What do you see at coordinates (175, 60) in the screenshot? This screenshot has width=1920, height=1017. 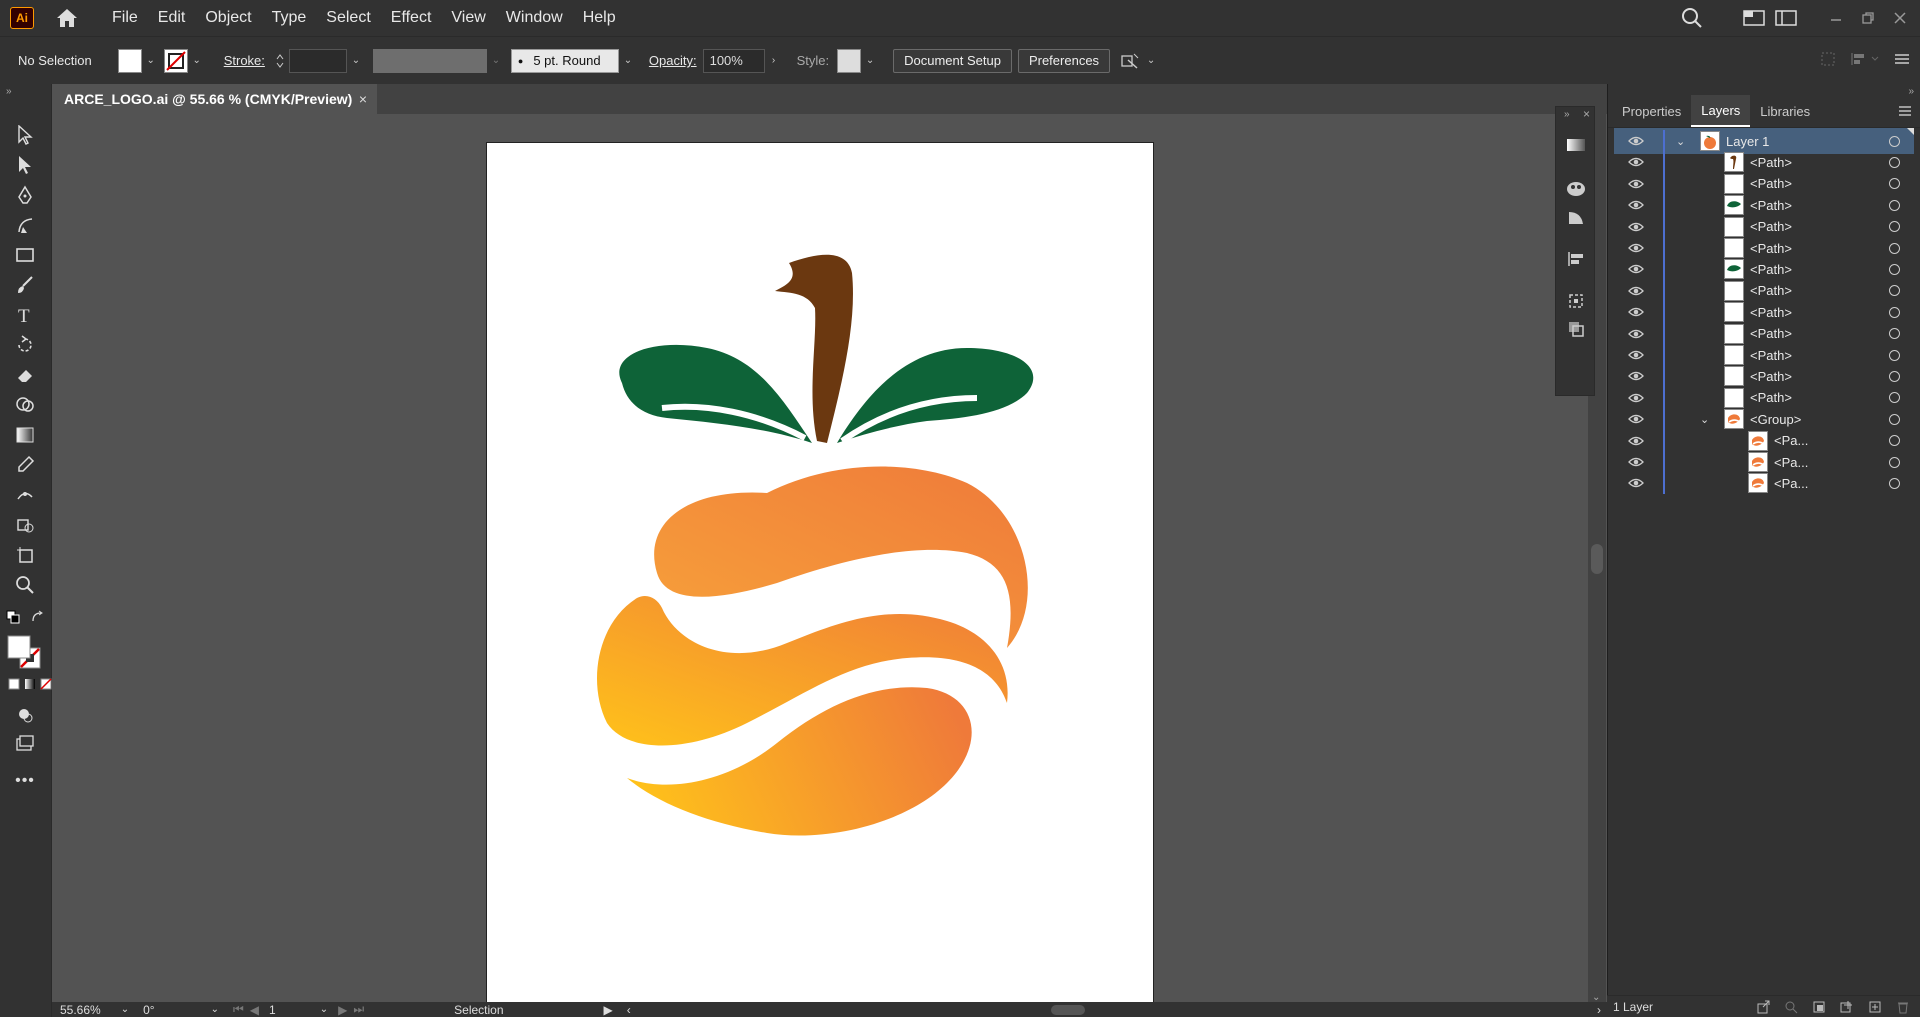 I see `stroke-swatch` at bounding box center [175, 60].